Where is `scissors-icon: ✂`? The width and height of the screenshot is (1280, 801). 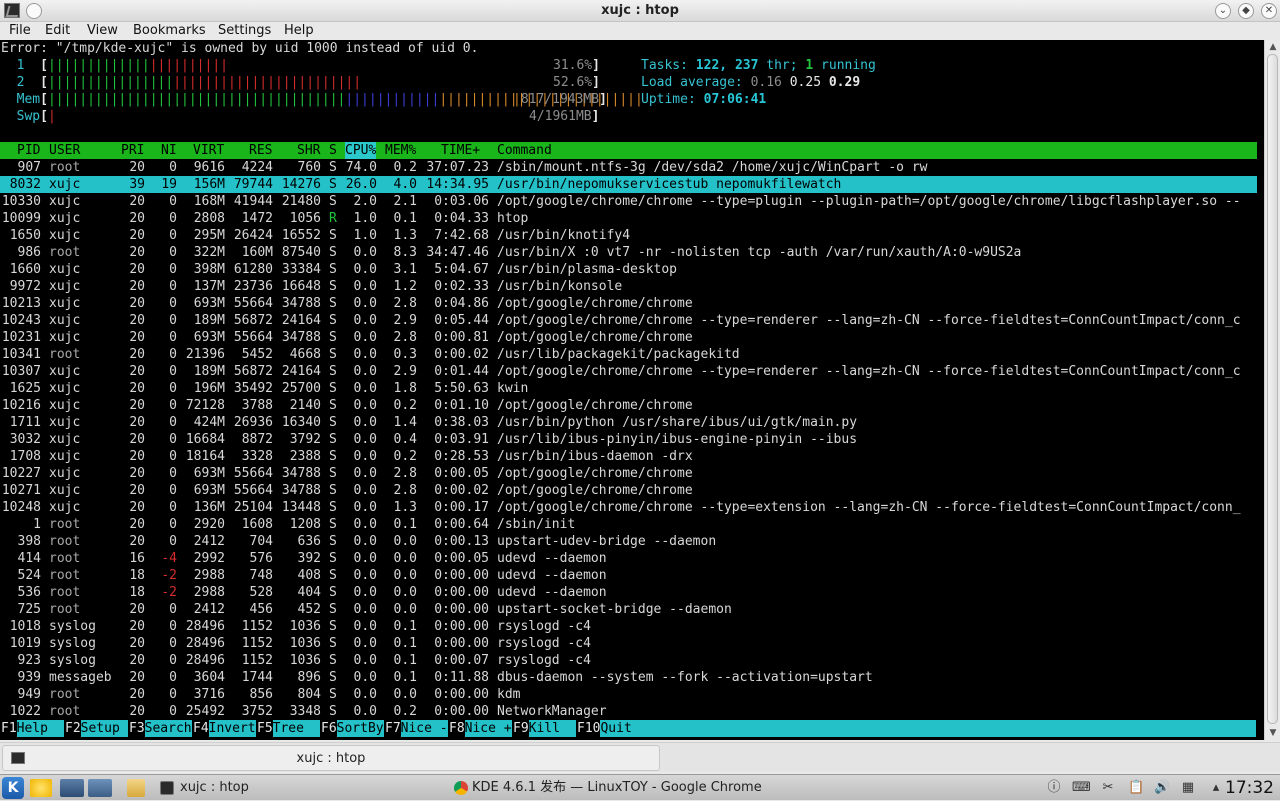 scissors-icon: ✂ is located at coordinates (1108, 788).